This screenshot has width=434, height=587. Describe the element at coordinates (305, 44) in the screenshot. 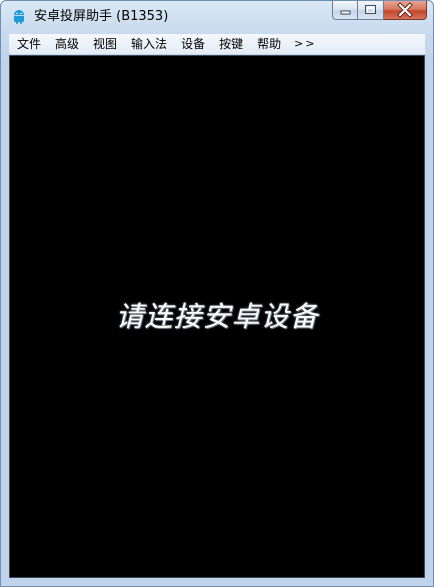

I see `menu-overflow-button: >>` at that location.